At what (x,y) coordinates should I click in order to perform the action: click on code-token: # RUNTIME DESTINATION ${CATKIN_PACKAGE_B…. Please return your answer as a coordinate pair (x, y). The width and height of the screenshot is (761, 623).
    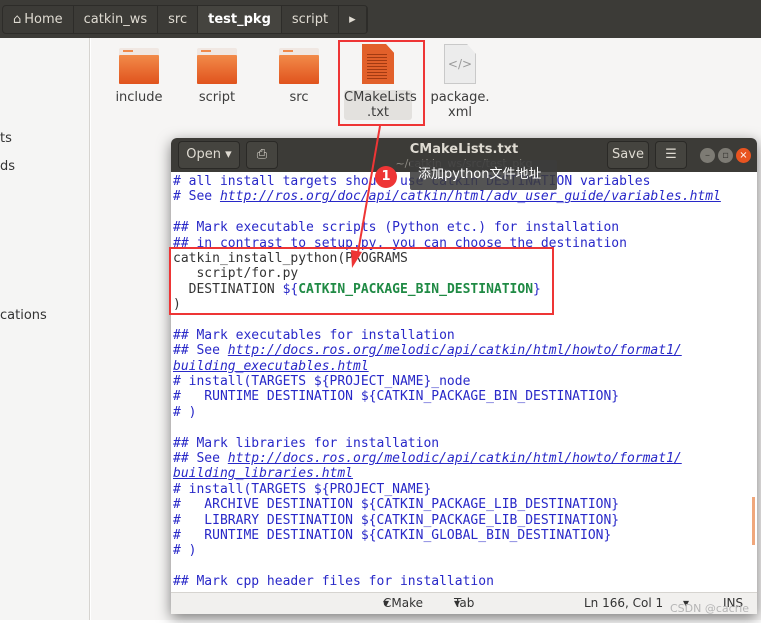
    Looking at the image, I should click on (396, 397).